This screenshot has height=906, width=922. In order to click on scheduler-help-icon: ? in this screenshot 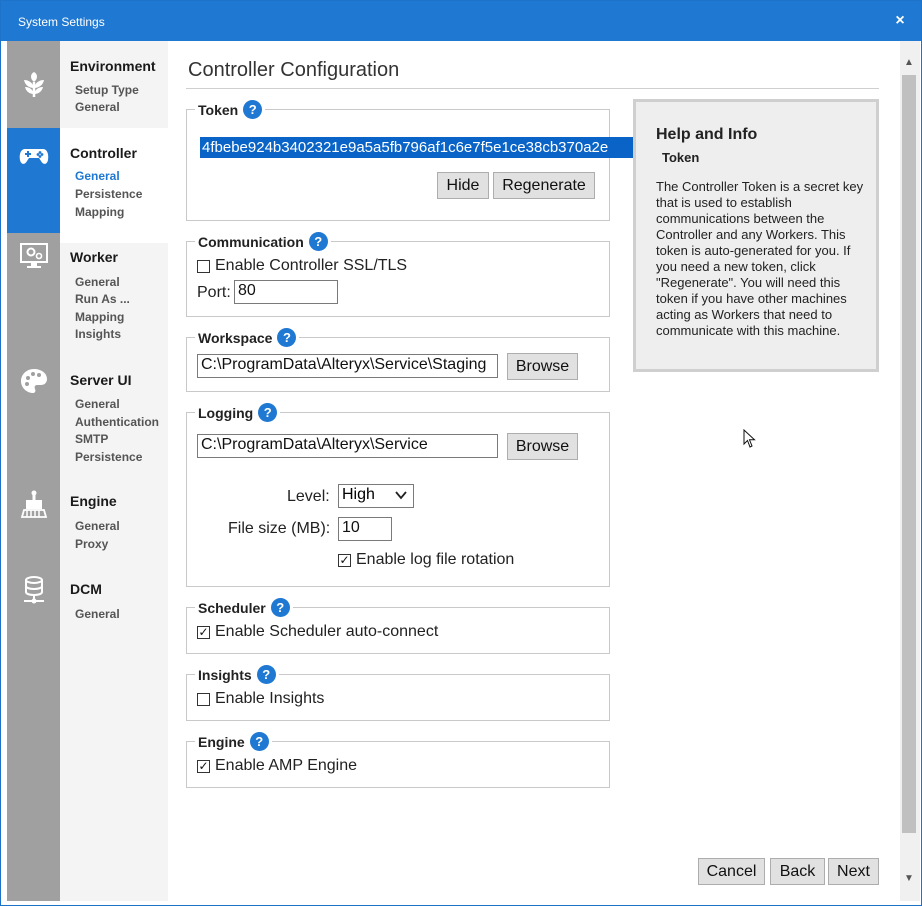, I will do `click(280, 607)`.